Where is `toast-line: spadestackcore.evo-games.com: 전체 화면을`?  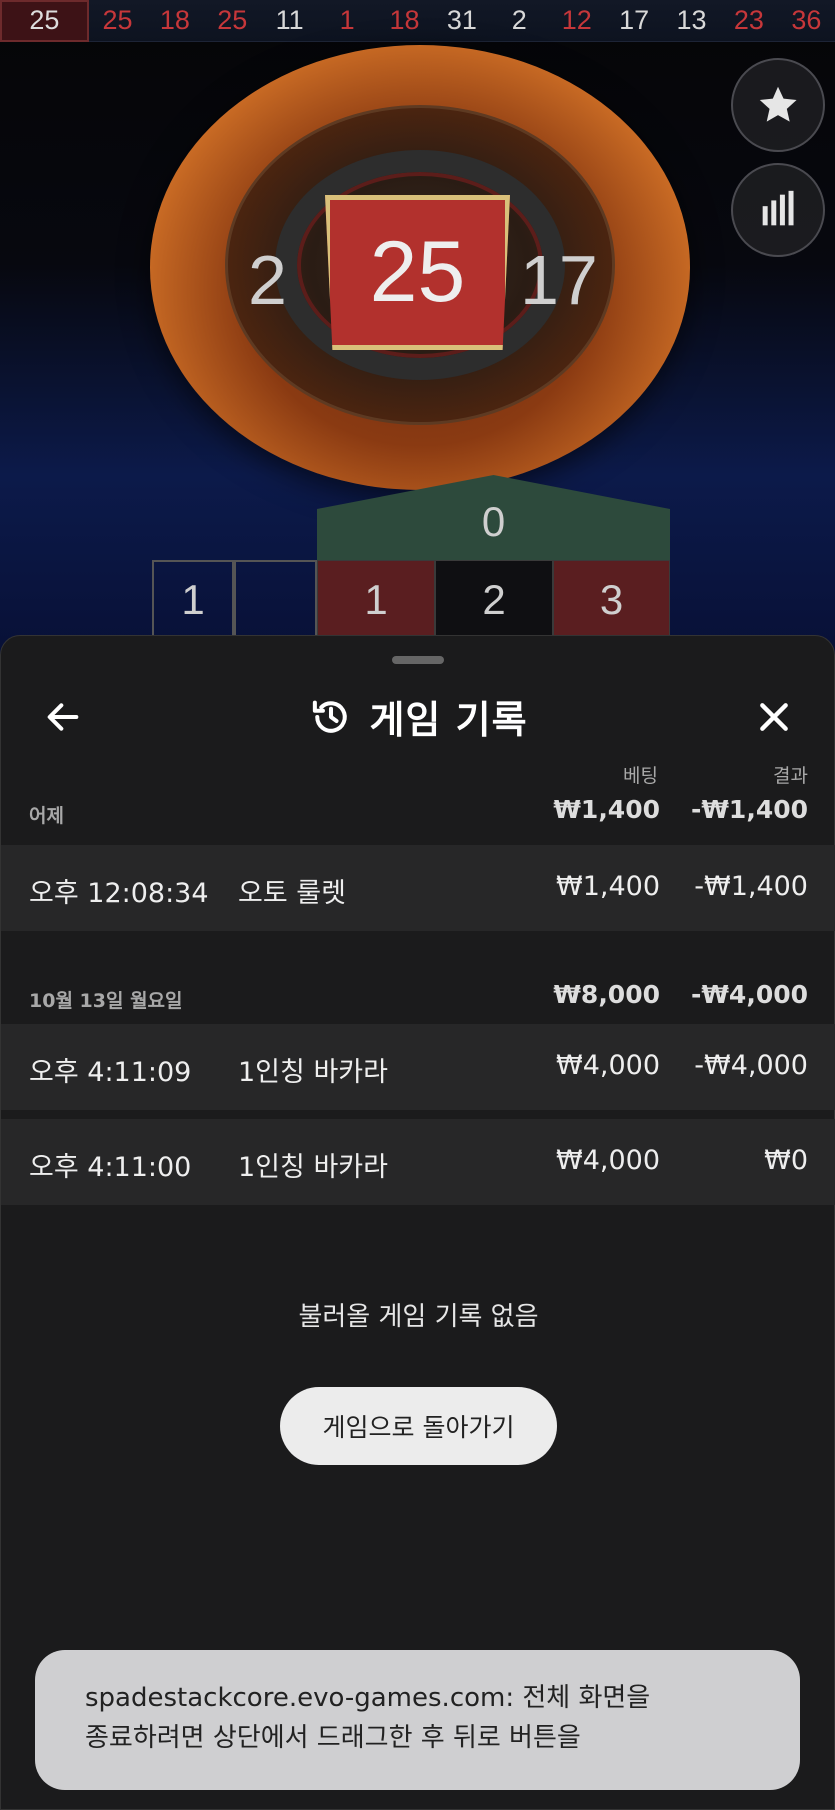 toast-line: spadestackcore.evo-games.com: 전체 화면을 is located at coordinates (368, 1698).